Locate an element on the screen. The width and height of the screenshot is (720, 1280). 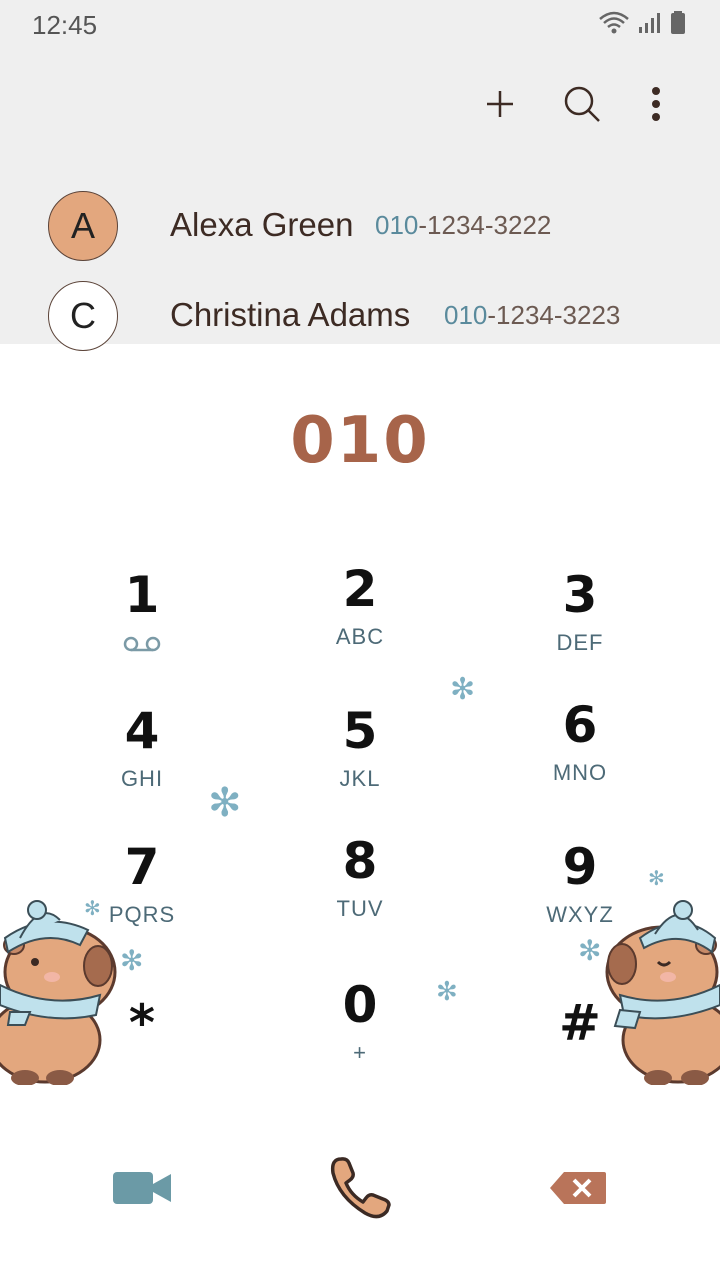
contact-row: C Christina Adams 010-1234-3223 is located at coordinates (360, 316).